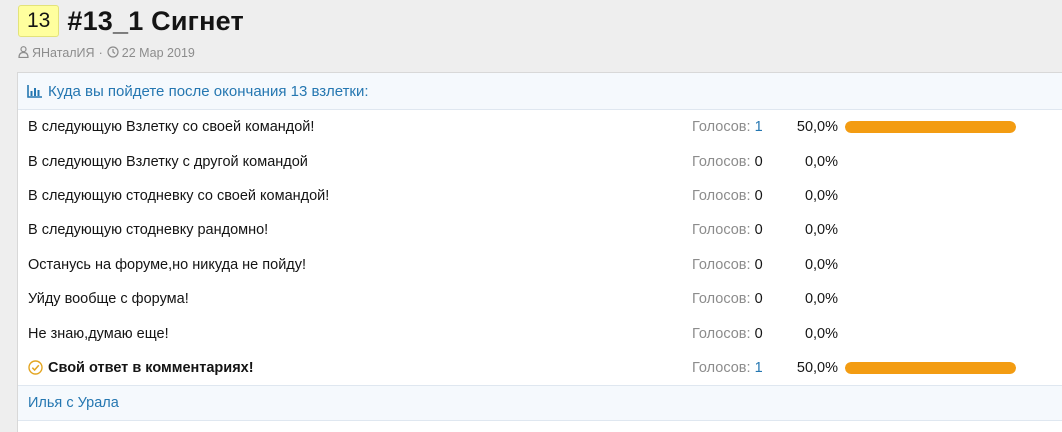  I want to click on poll-option-label: В следующую стодневку со своей командой!, so click(179, 195).